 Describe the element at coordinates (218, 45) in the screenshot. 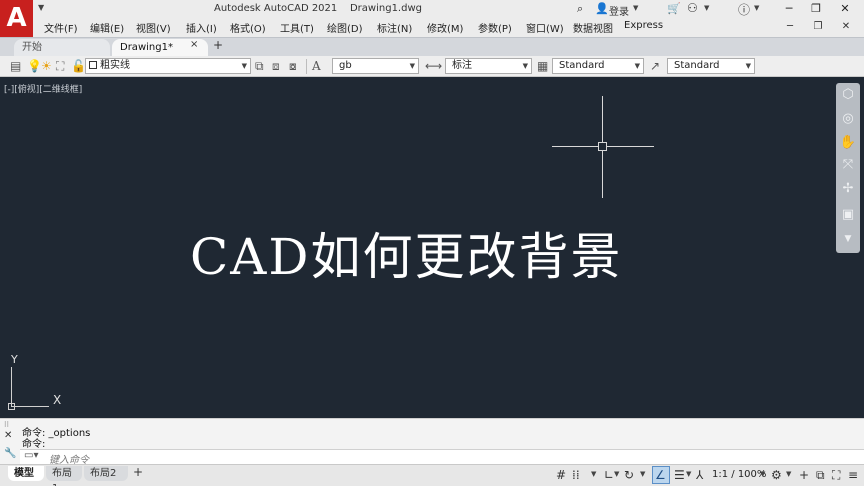

I see `new-tab-button: +` at that location.